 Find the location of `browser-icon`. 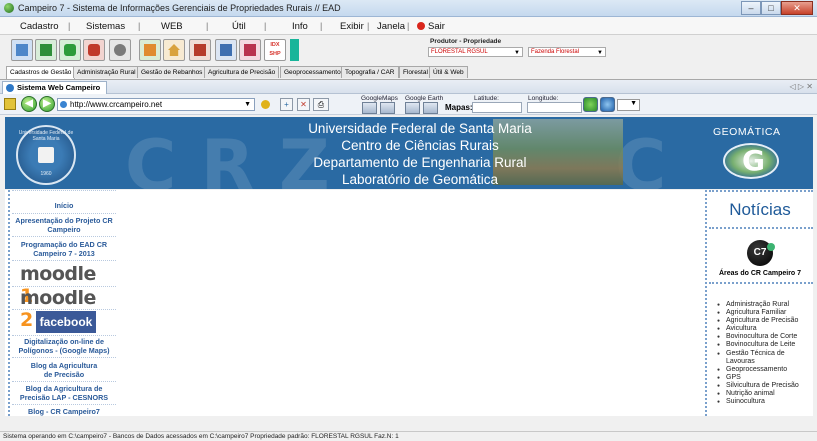

browser-icon is located at coordinates (10, 88).